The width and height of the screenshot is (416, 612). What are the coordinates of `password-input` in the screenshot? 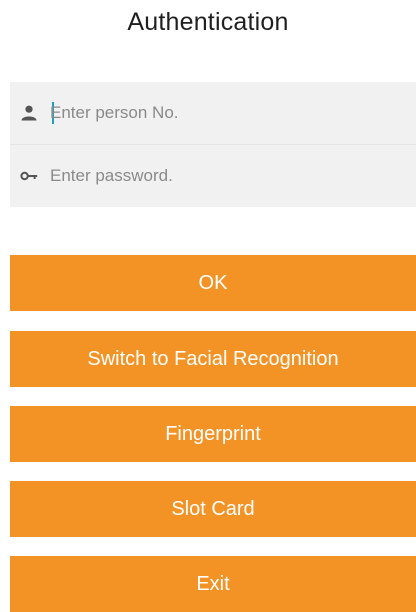 It's located at (225, 176).